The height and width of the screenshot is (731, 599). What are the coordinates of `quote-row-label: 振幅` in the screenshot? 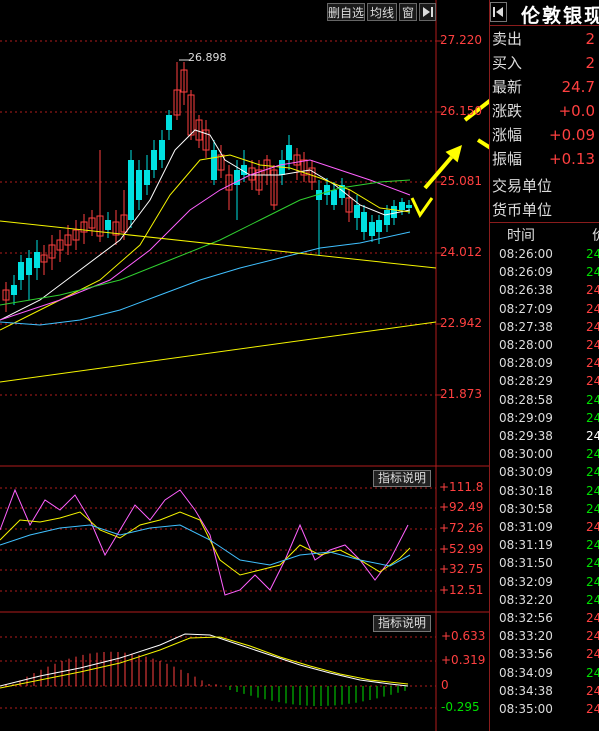 It's located at (507, 159).